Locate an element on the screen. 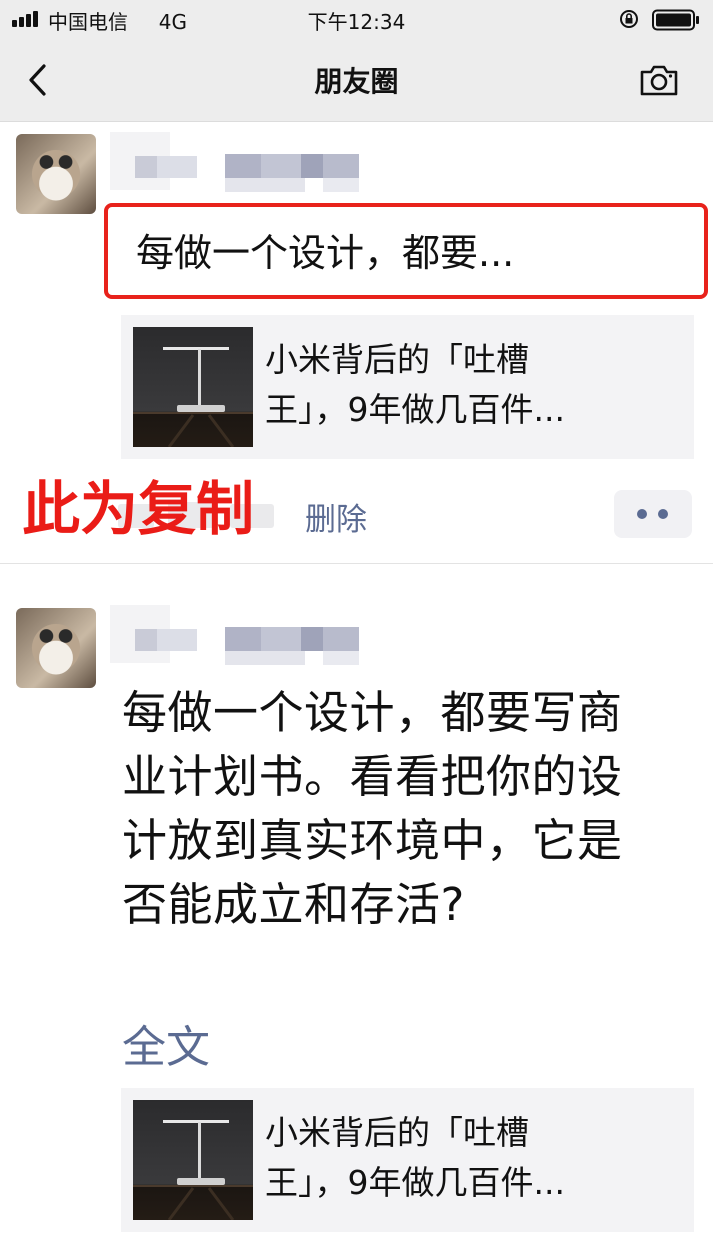 The width and height of the screenshot is (713, 1253). rotation-lock-icon is located at coordinates (629, 19).